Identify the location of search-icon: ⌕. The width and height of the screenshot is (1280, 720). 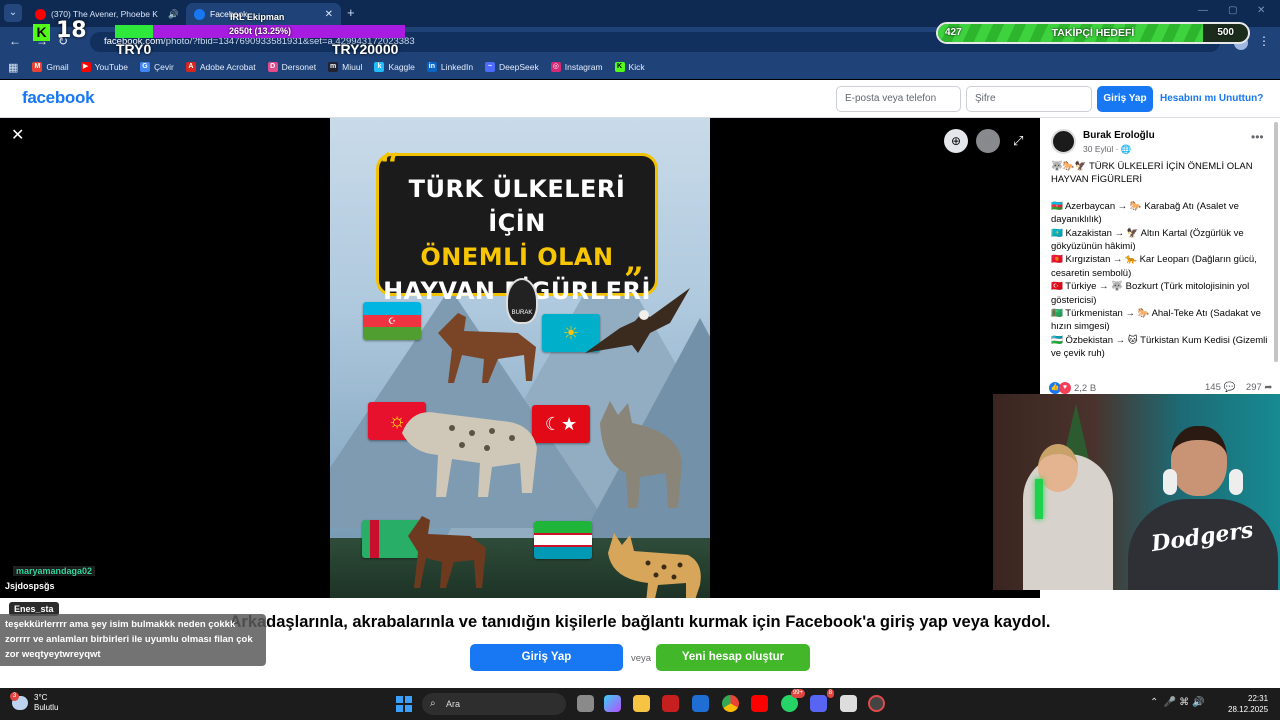
(433, 703).